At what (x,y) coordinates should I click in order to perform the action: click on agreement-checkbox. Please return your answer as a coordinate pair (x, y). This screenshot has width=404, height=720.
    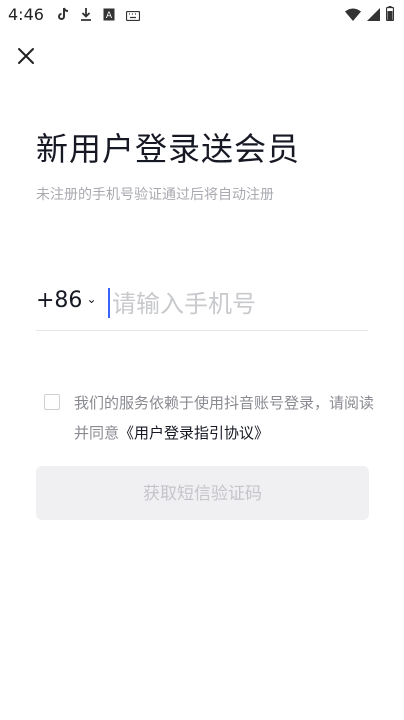
    Looking at the image, I should click on (52, 402).